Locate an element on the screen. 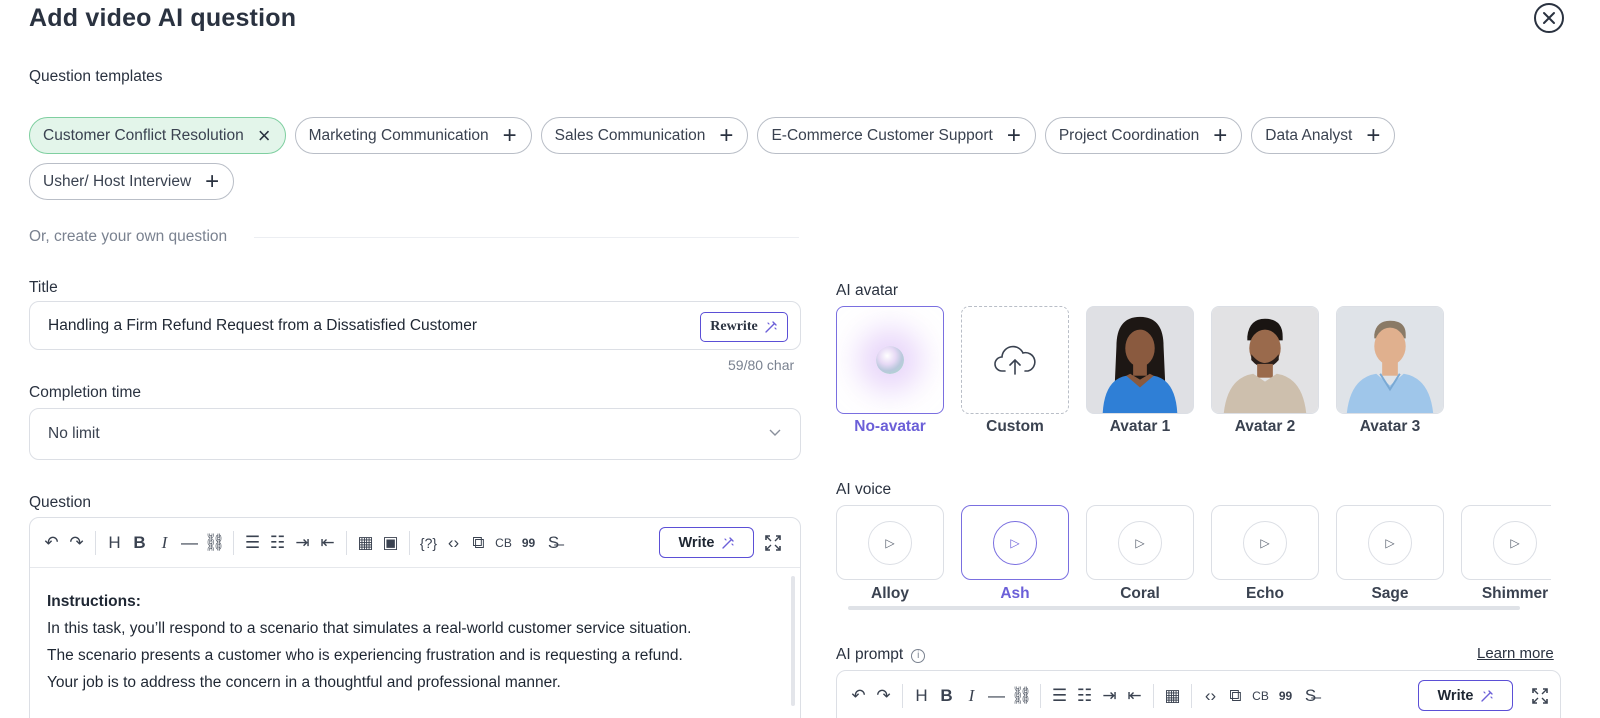 The image size is (1600, 718). editor-scrollbar is located at coordinates (793, 641).